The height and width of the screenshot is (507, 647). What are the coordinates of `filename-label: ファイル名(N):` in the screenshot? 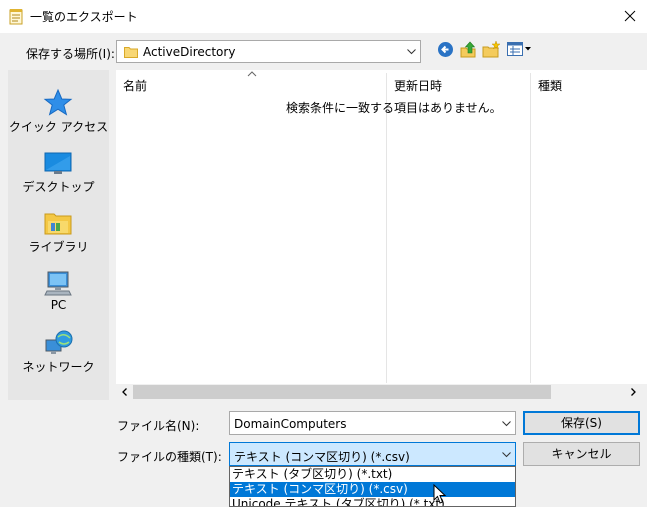 It's located at (158, 426).